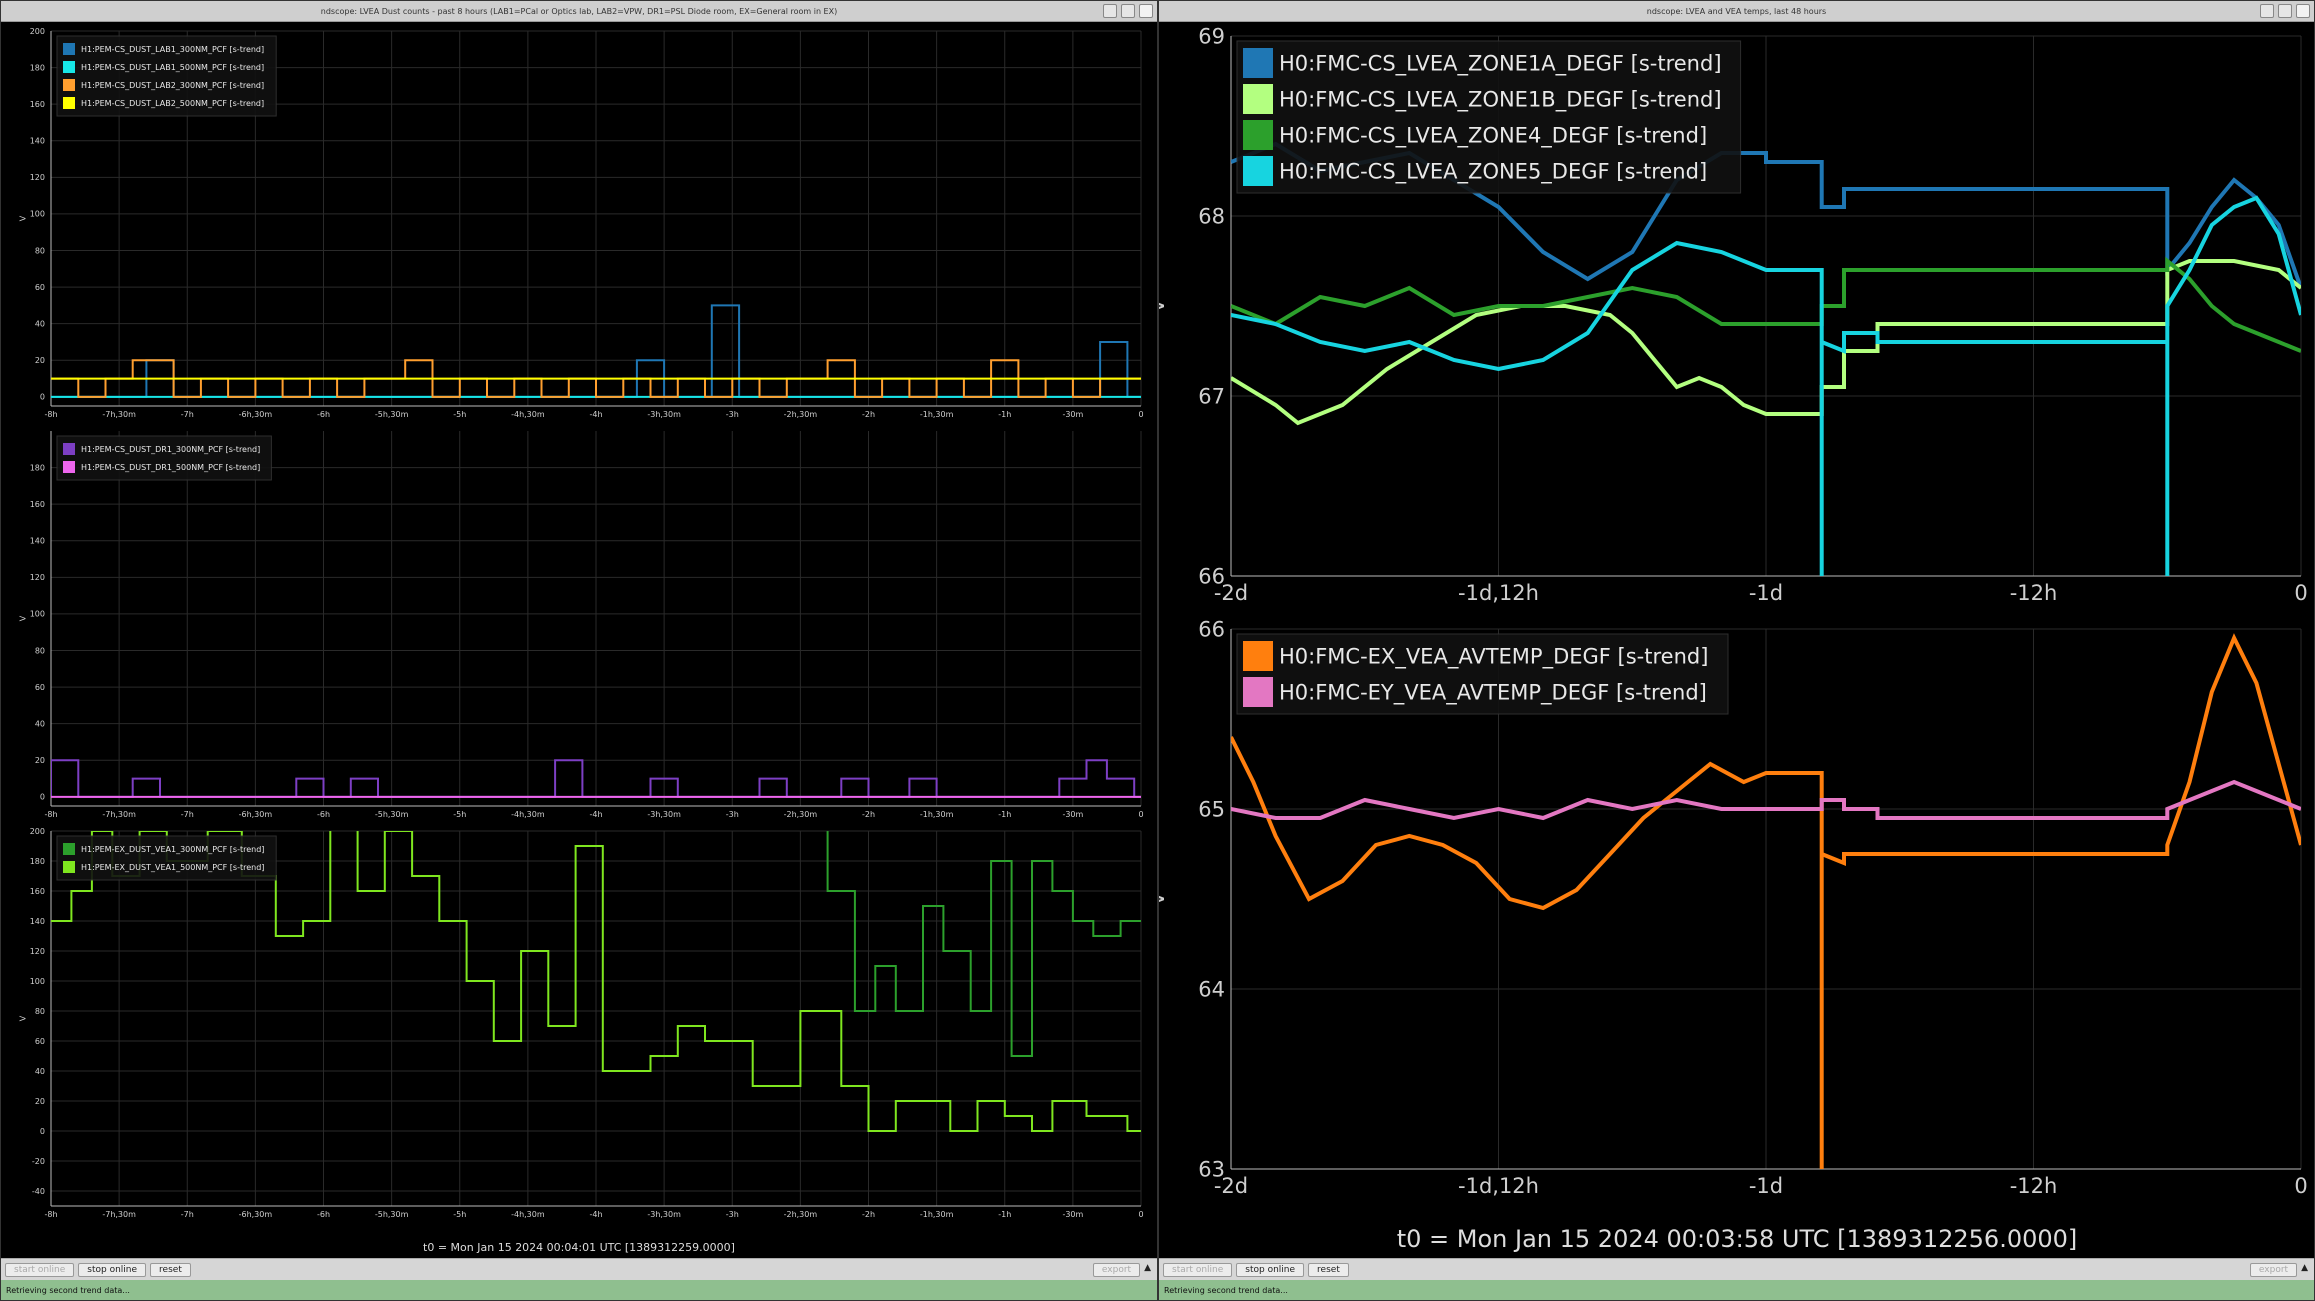 This screenshot has height=1301, width=2315. Describe the element at coordinates (1493, 656) in the screenshot. I see `legend-entry: H0:FMC-EX_VEA_AVTEMP_DEGF [s-trend]` at that location.